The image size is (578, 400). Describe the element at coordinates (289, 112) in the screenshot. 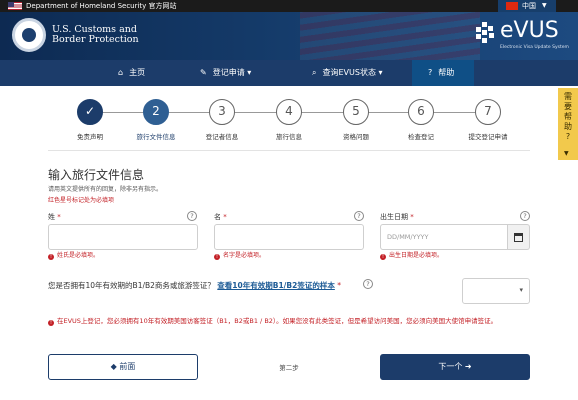

I see `step-circle: 4` at that location.